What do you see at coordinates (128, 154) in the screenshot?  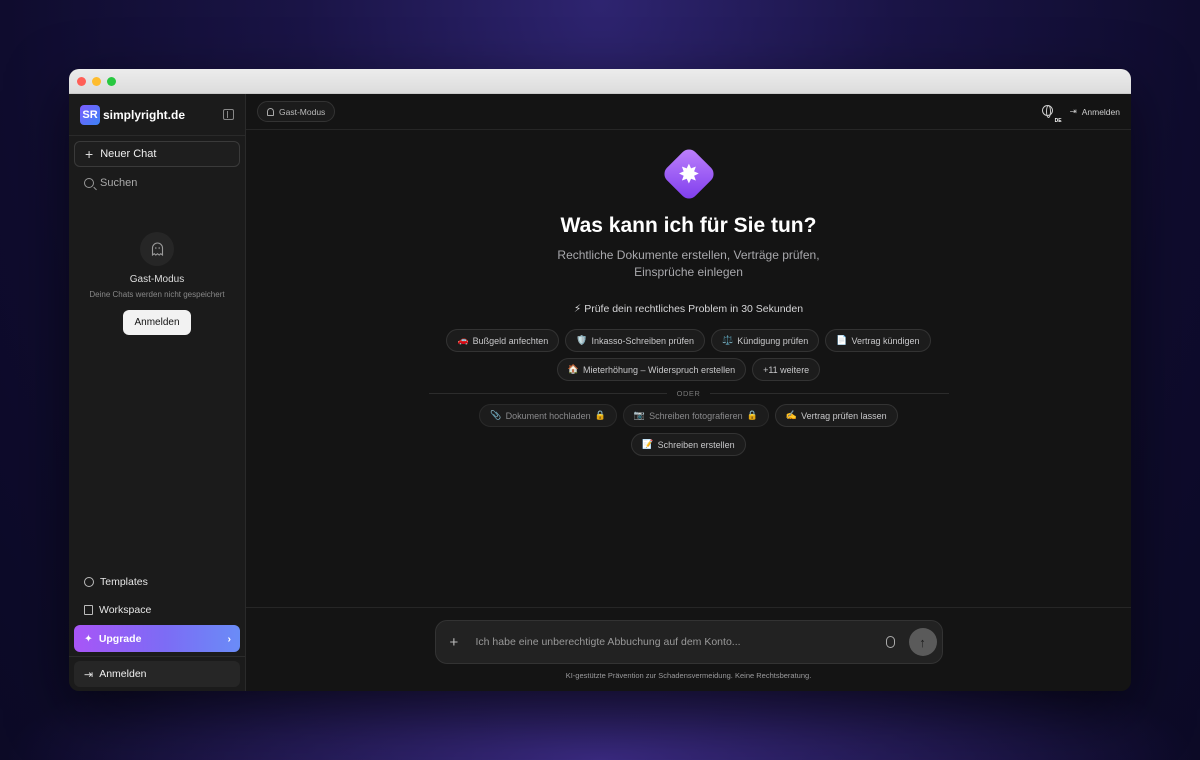 I see `new-chat-label: Neuer Chat` at bounding box center [128, 154].